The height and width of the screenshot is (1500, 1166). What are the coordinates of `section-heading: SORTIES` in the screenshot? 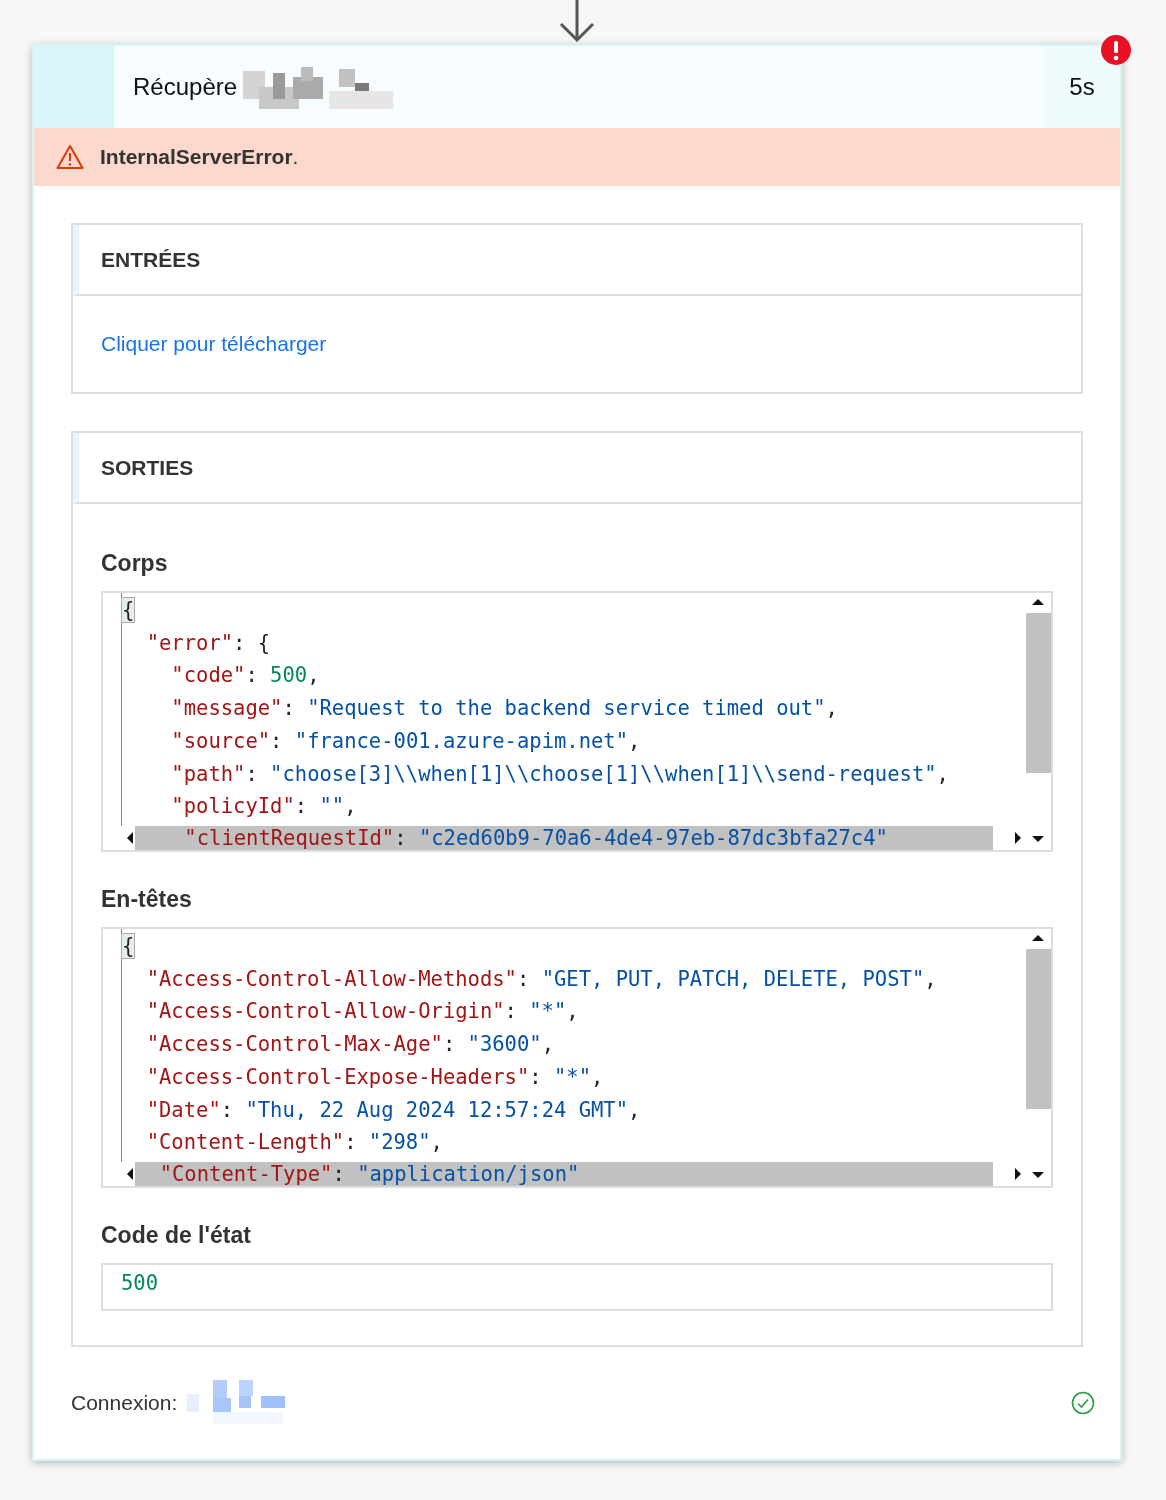 It's located at (147, 467).